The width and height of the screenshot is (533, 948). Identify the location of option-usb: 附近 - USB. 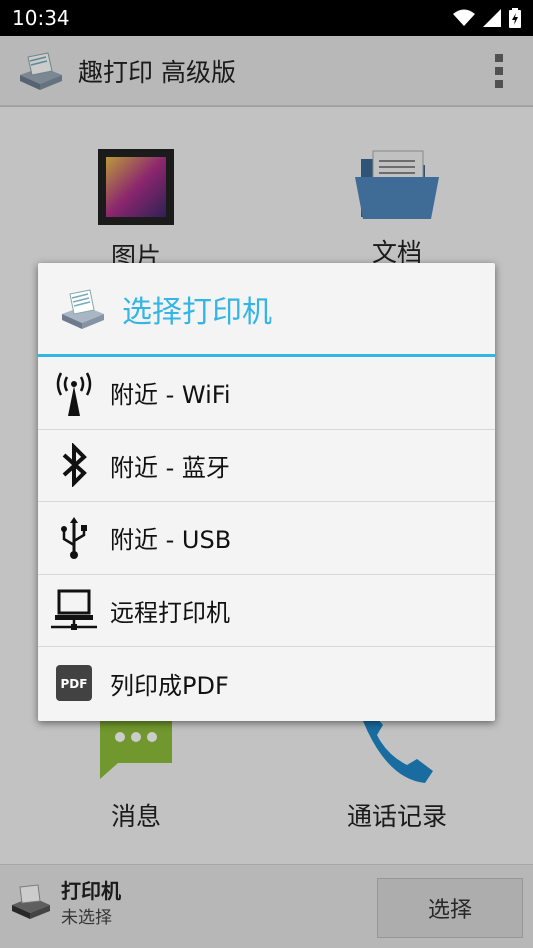
(266, 538).